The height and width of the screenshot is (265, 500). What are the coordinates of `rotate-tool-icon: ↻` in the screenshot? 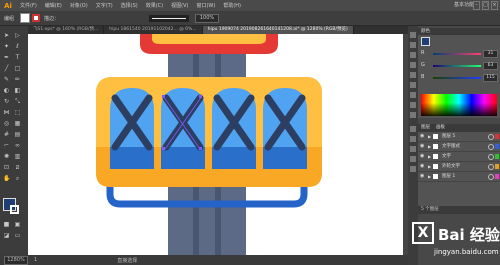 It's located at (6, 101).